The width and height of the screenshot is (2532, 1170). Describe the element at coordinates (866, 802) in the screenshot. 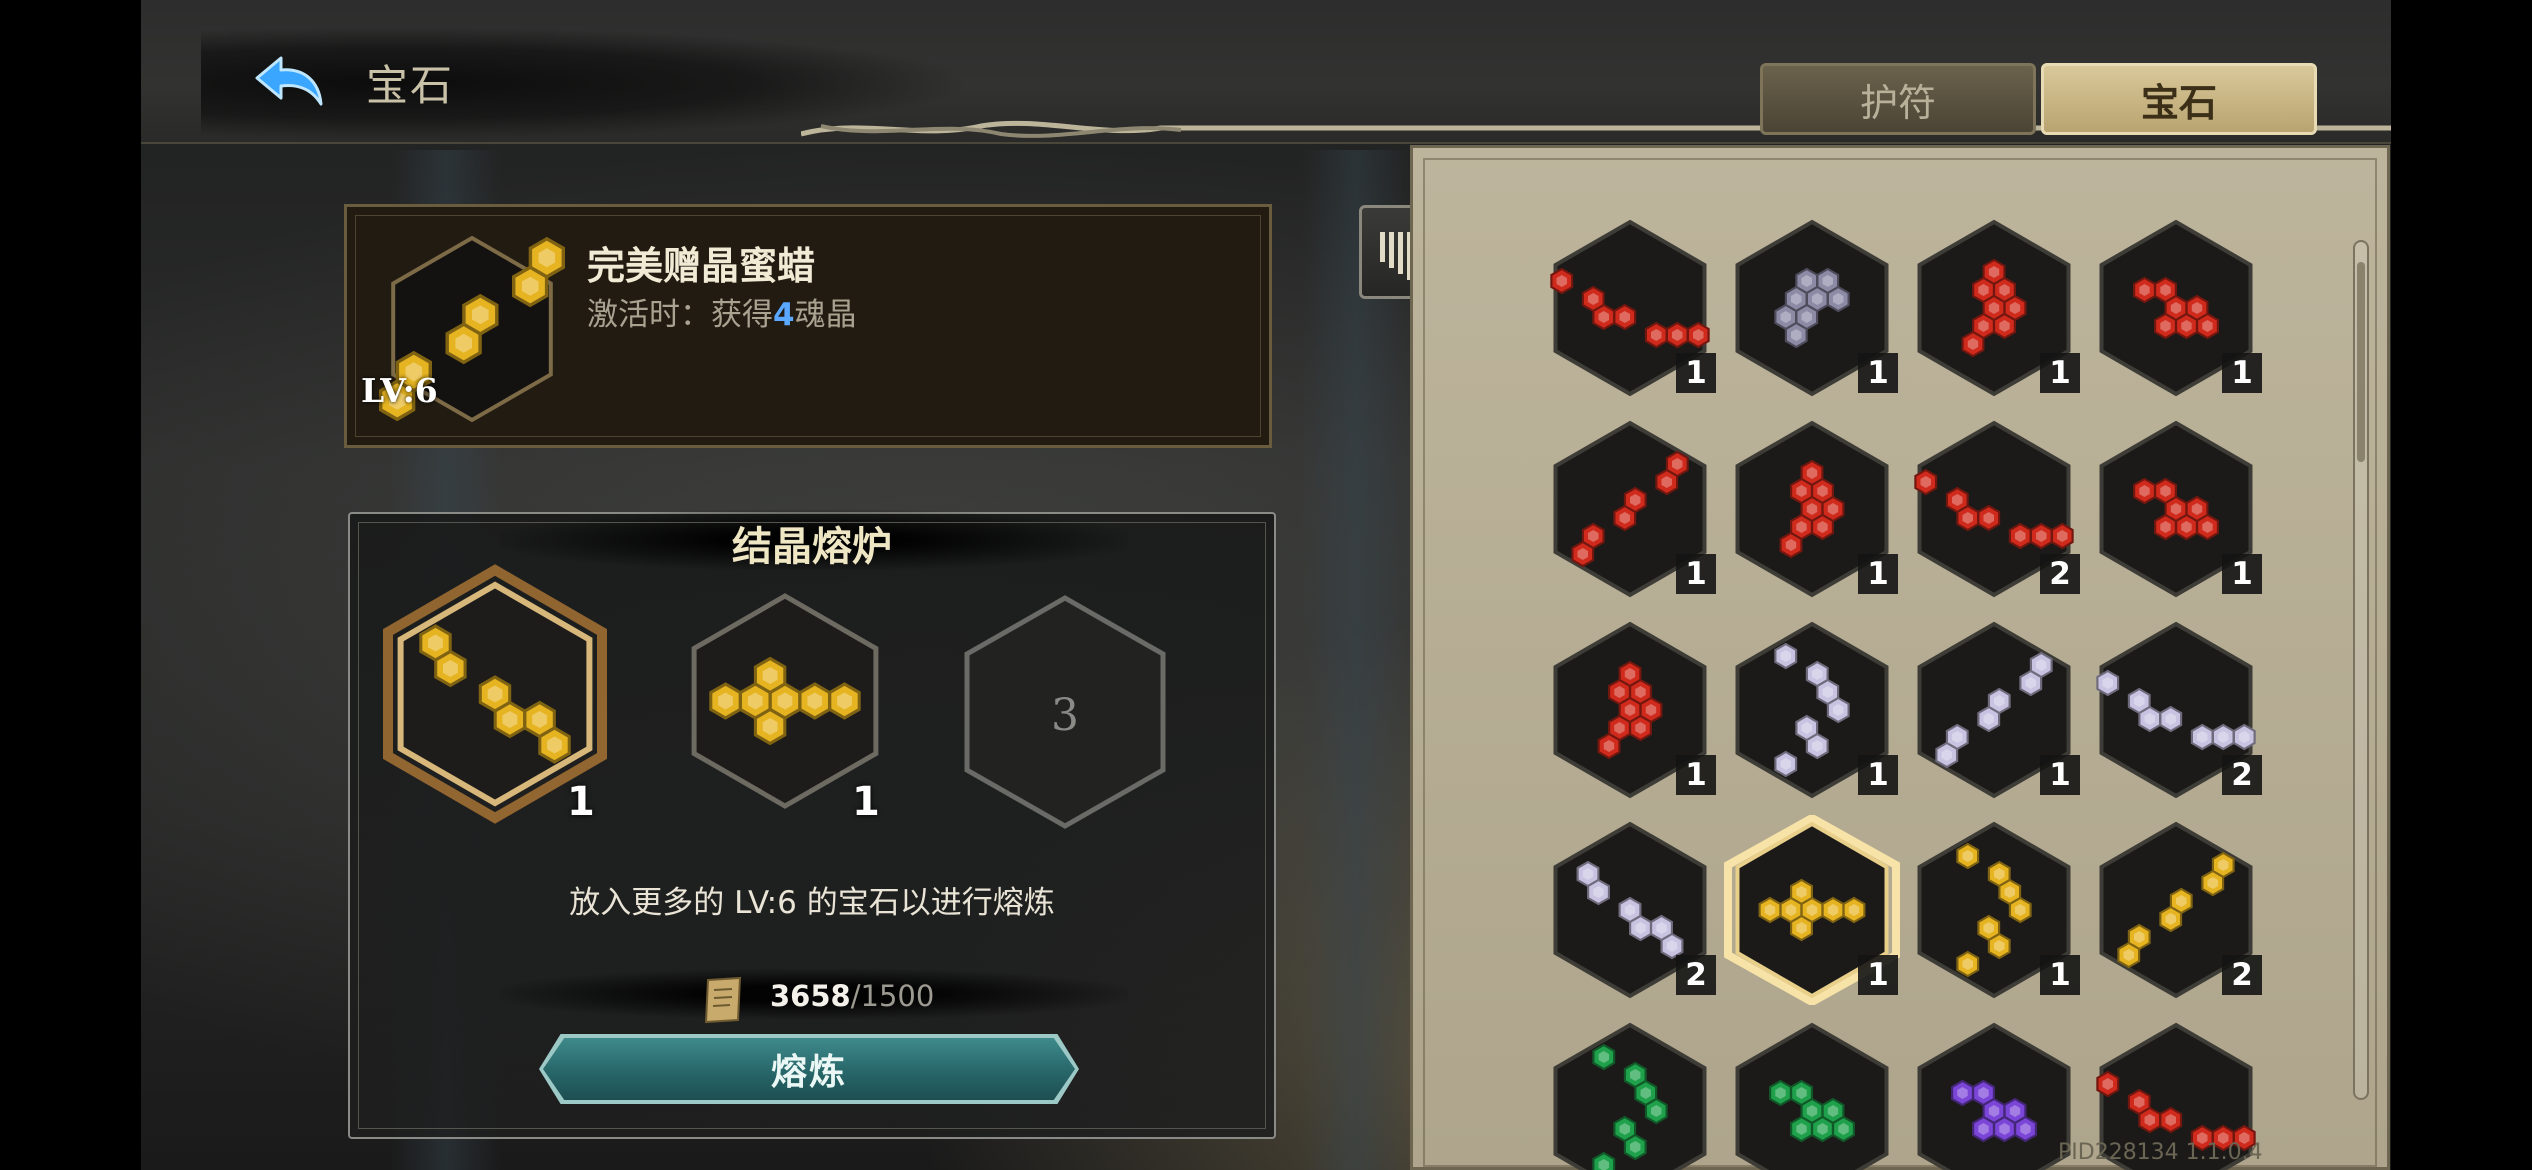

I see `furnace-slot-2-count: 1` at that location.